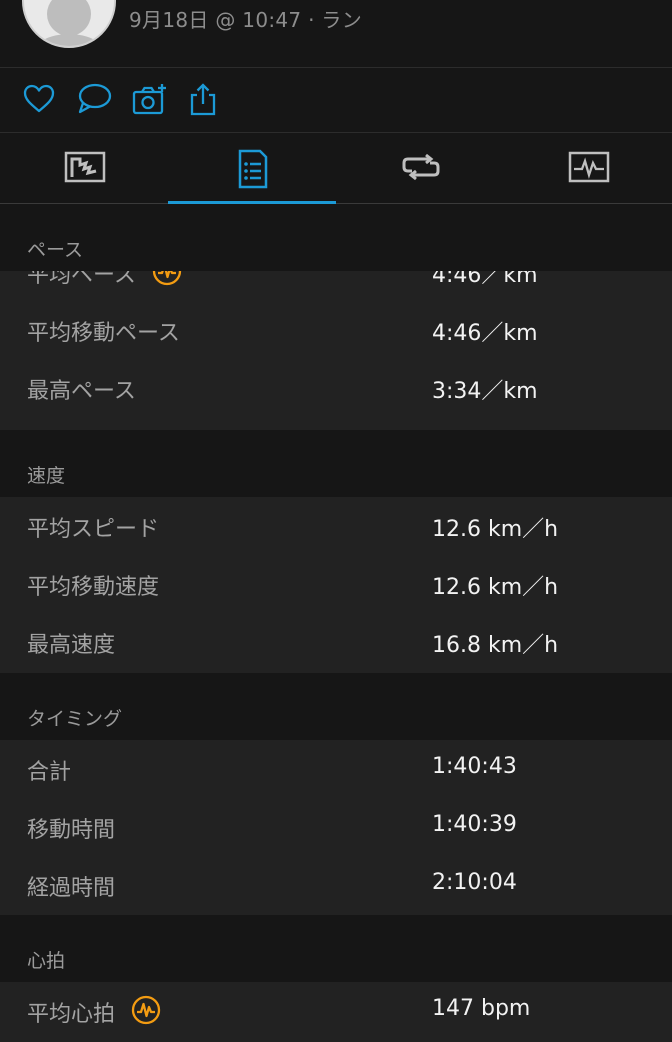 Image resolution: width=672 pixels, height=1042 pixels. I want to click on share-icon, so click(207, 100).